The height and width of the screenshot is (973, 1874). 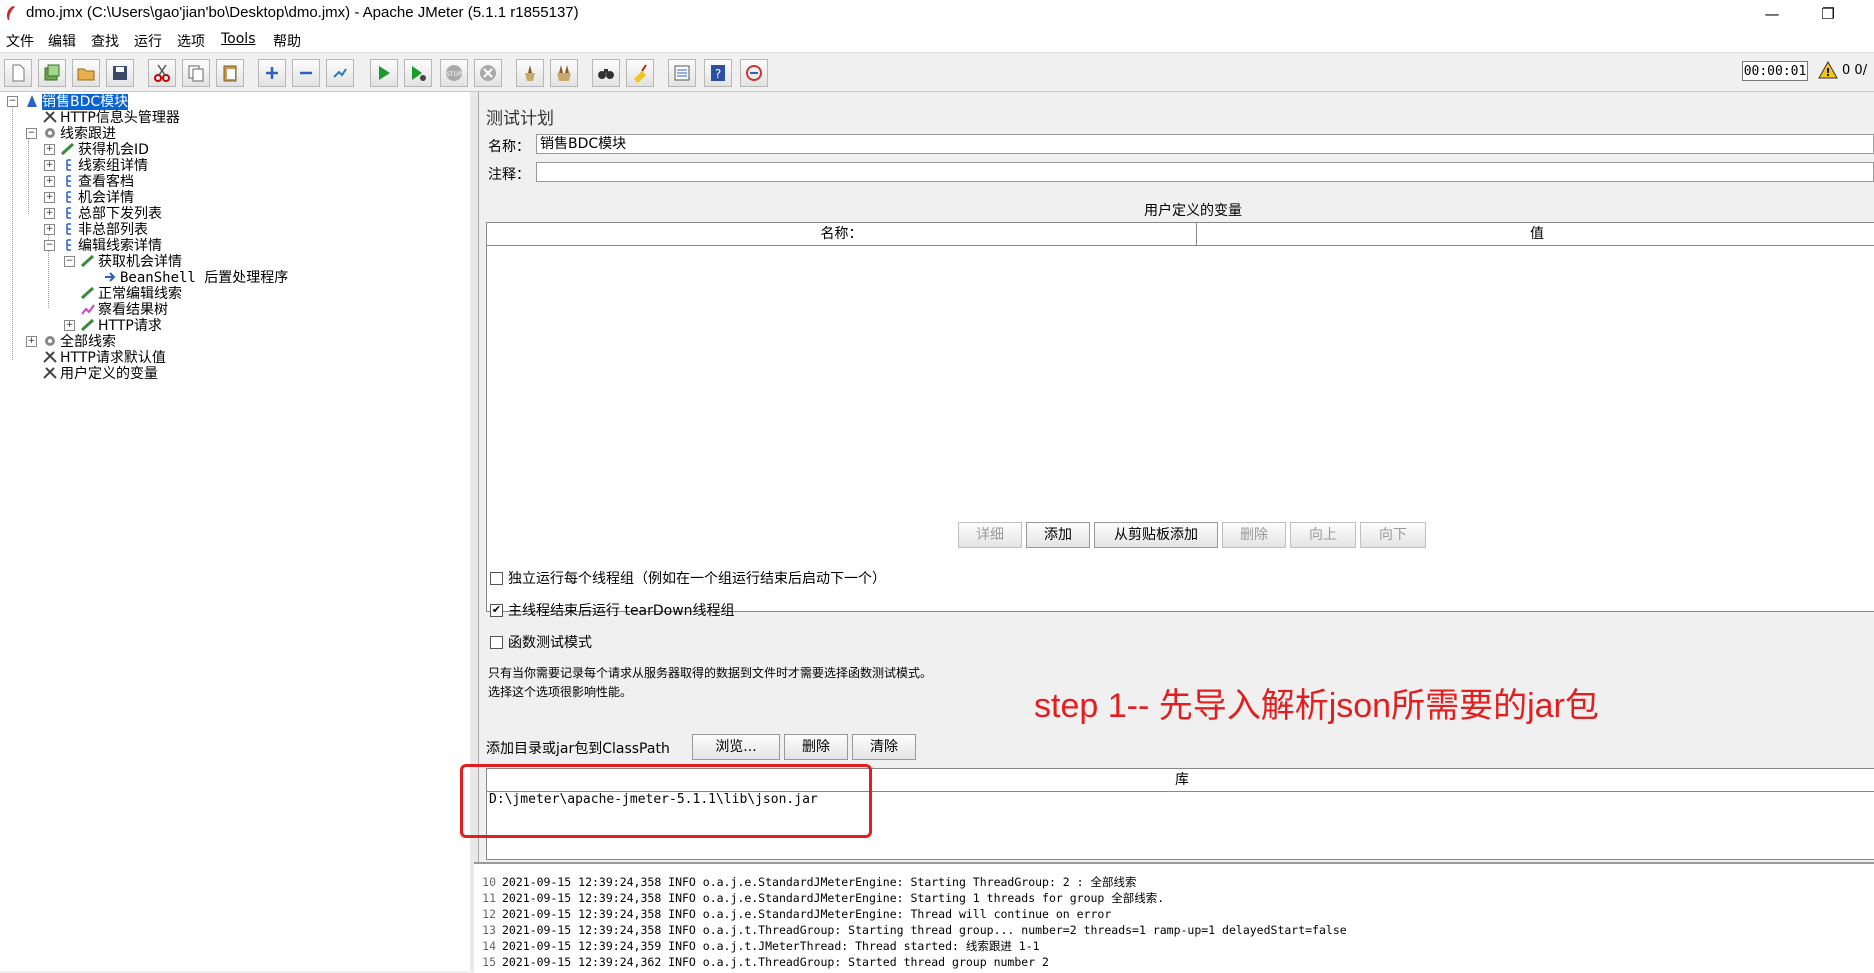 I want to click on add-button: 添加, so click(x=1058, y=535).